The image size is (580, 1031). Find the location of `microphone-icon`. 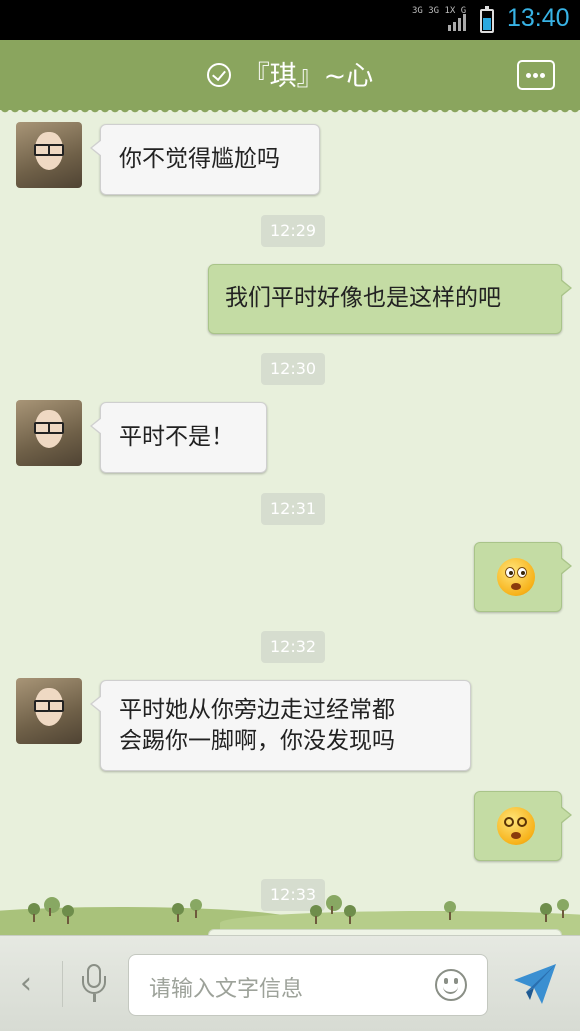

microphone-icon is located at coordinates (94, 984).